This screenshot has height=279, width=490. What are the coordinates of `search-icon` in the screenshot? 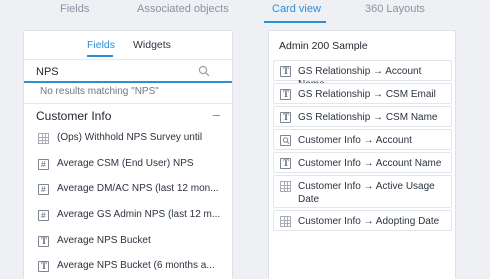 It's located at (204, 71).